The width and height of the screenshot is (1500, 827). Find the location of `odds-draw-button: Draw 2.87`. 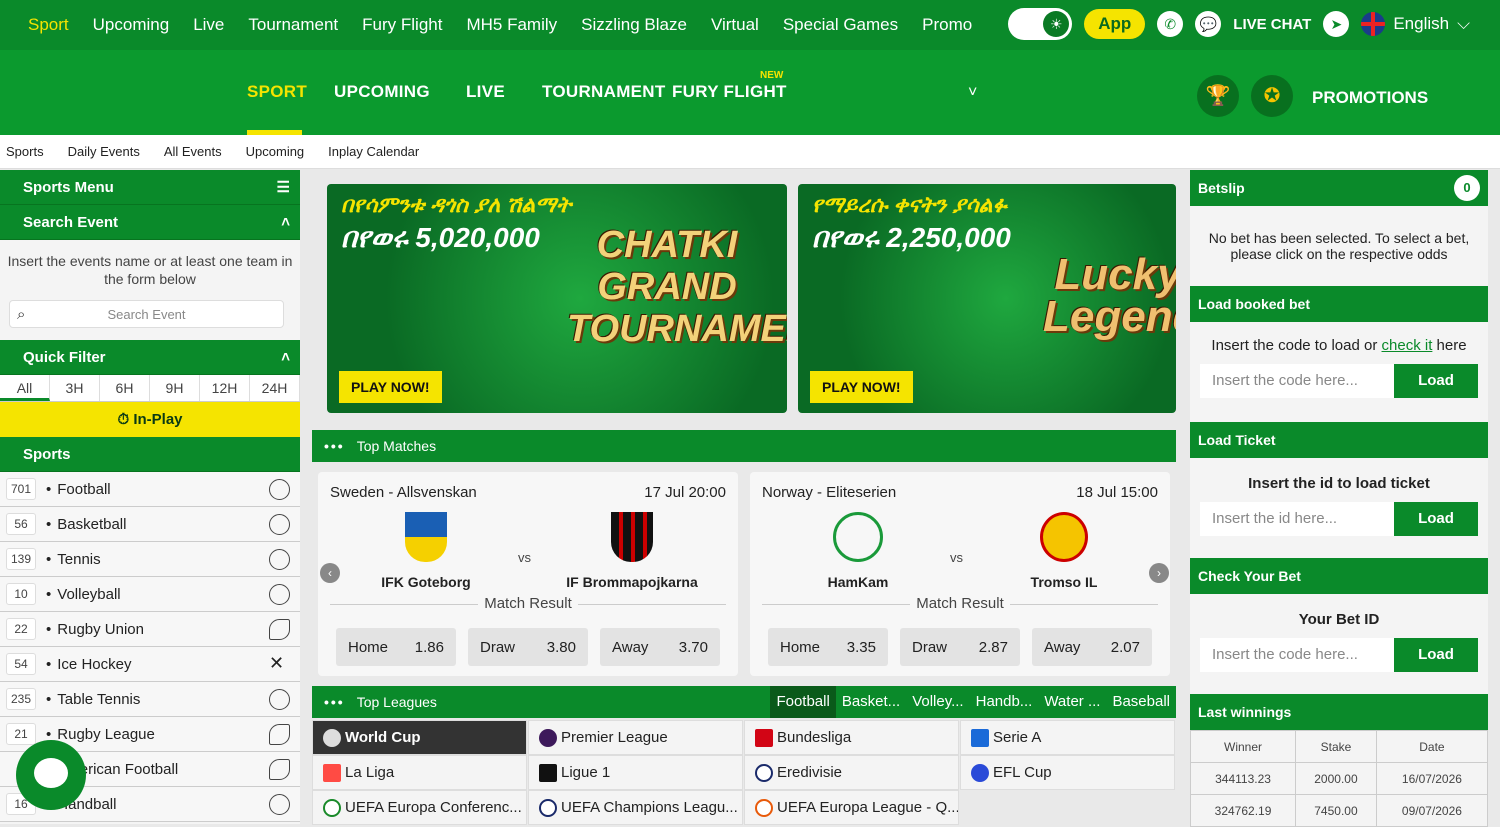

odds-draw-button: Draw 2.87 is located at coordinates (960, 647).